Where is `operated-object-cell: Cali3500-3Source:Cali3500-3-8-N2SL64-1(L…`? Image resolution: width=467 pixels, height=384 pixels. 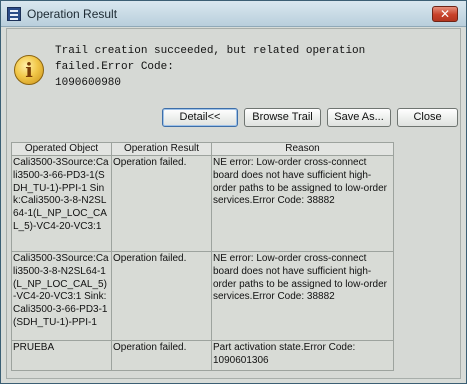 operated-object-cell: Cali3500-3Source:Cali3500-3-8-N2SL64-1(L… is located at coordinates (61, 296).